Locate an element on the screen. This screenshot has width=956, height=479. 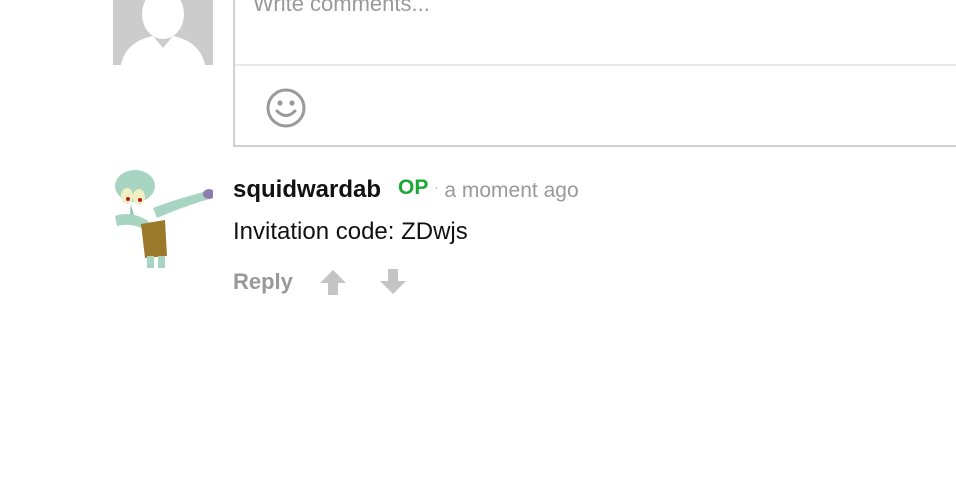
default-user-avatar-icon is located at coordinates (163, 32).